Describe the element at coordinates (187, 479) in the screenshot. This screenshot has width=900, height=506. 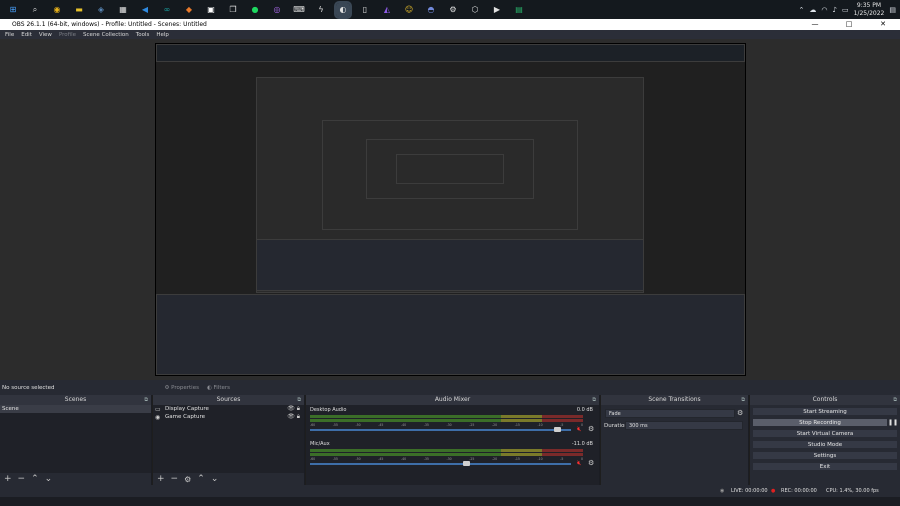
I see `source-settings-button: ⚙` at that location.